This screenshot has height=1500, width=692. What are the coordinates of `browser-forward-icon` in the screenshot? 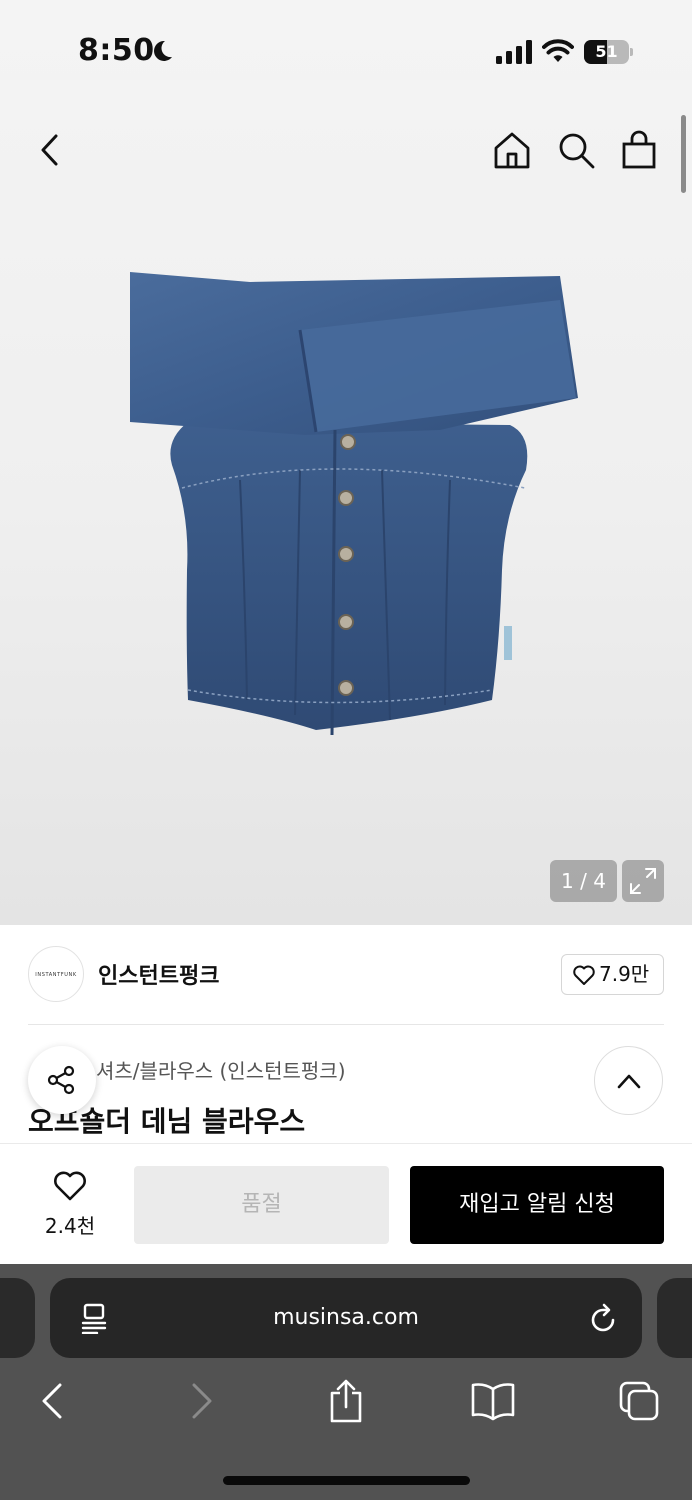 It's located at (202, 1401).